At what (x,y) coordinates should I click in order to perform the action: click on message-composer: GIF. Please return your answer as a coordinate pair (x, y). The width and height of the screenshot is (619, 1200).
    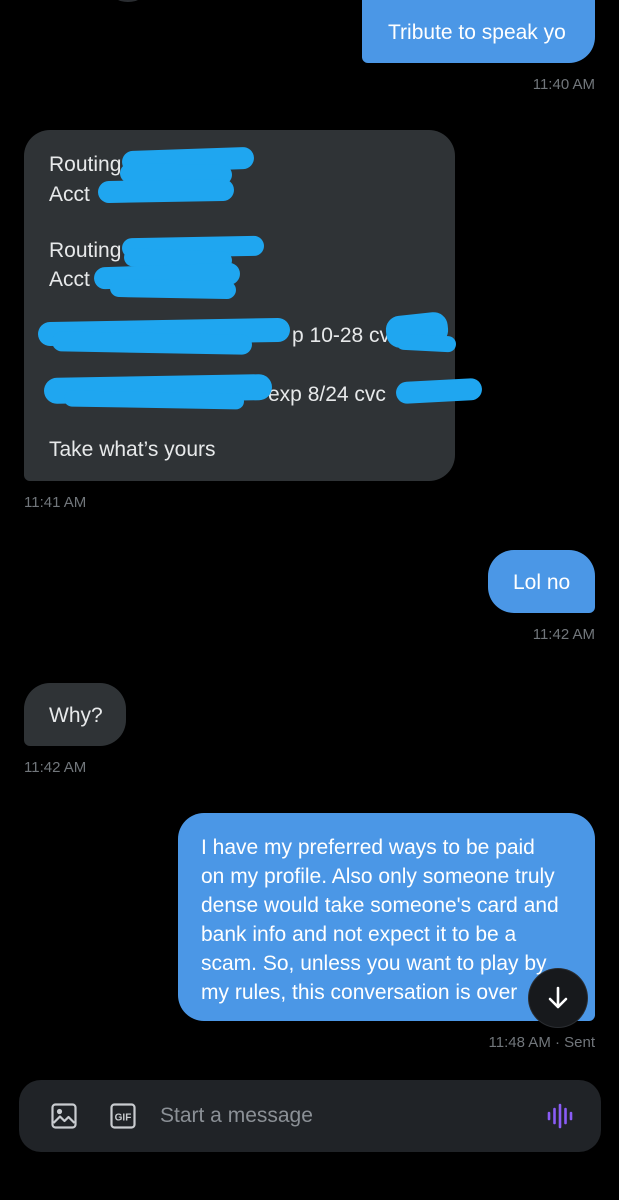
    Looking at the image, I should click on (310, 1116).